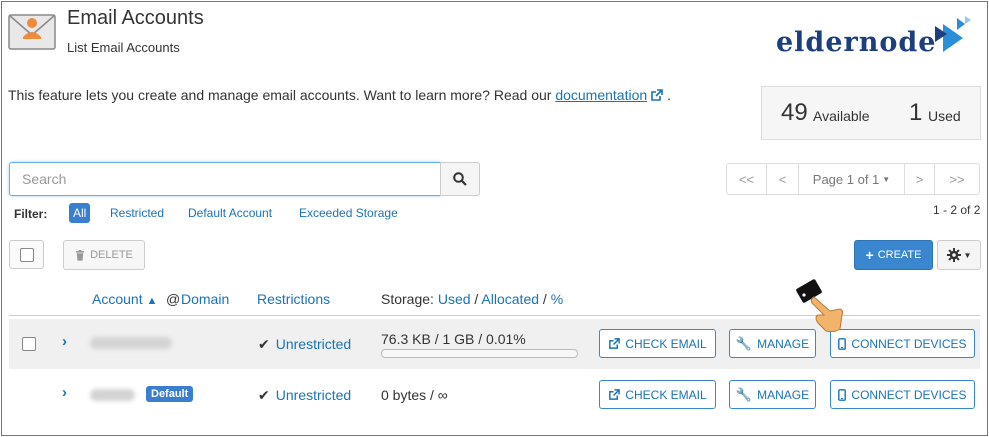 This screenshot has height=437, width=989. What do you see at coordinates (152, 301) in the screenshot?
I see `sort-asc-icon: ▲` at bounding box center [152, 301].